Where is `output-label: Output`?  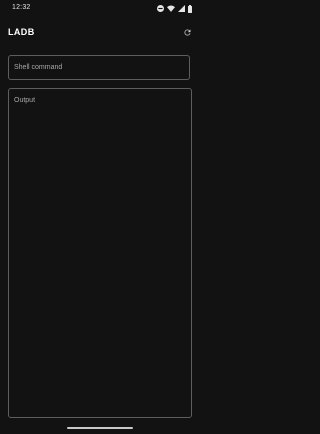
output-label: Output is located at coordinates (25, 100).